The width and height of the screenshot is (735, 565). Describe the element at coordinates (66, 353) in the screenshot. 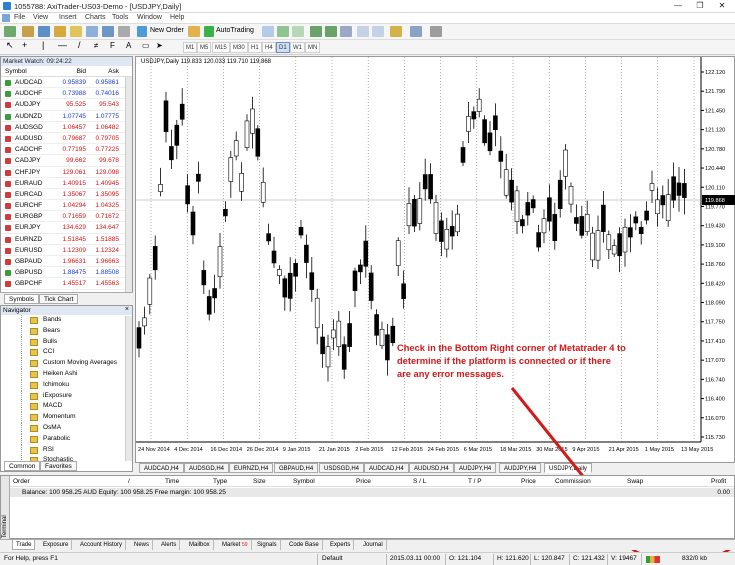

I see `navigator-indicator-item: CCI` at that location.